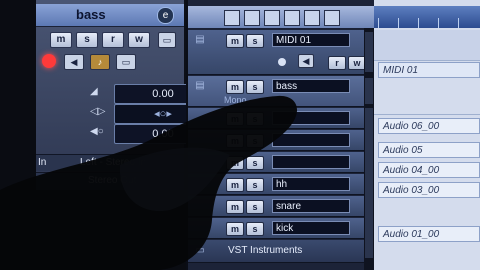  Describe the element at coordinates (167, 40) in the screenshot. I see `settings-icon: ▭` at that location.